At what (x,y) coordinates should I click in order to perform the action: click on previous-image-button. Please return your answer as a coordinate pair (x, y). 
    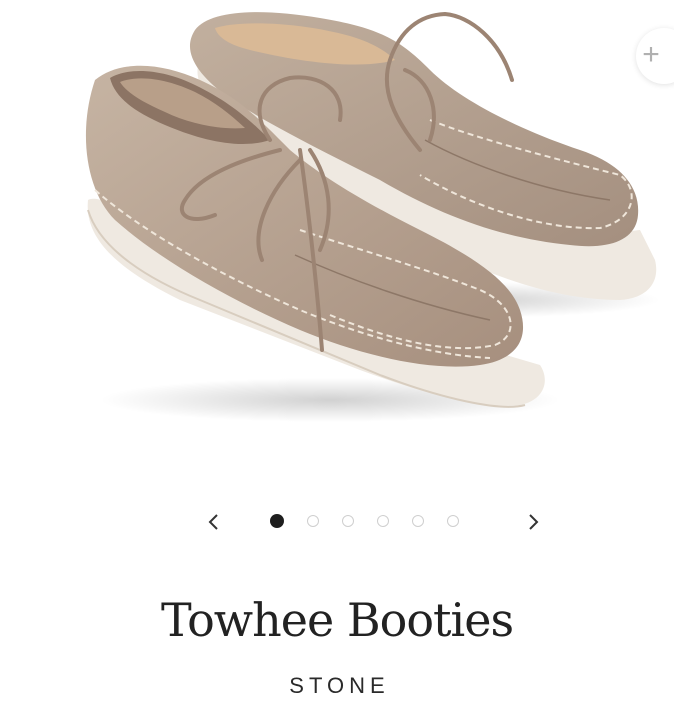
    Looking at the image, I should click on (213, 522).